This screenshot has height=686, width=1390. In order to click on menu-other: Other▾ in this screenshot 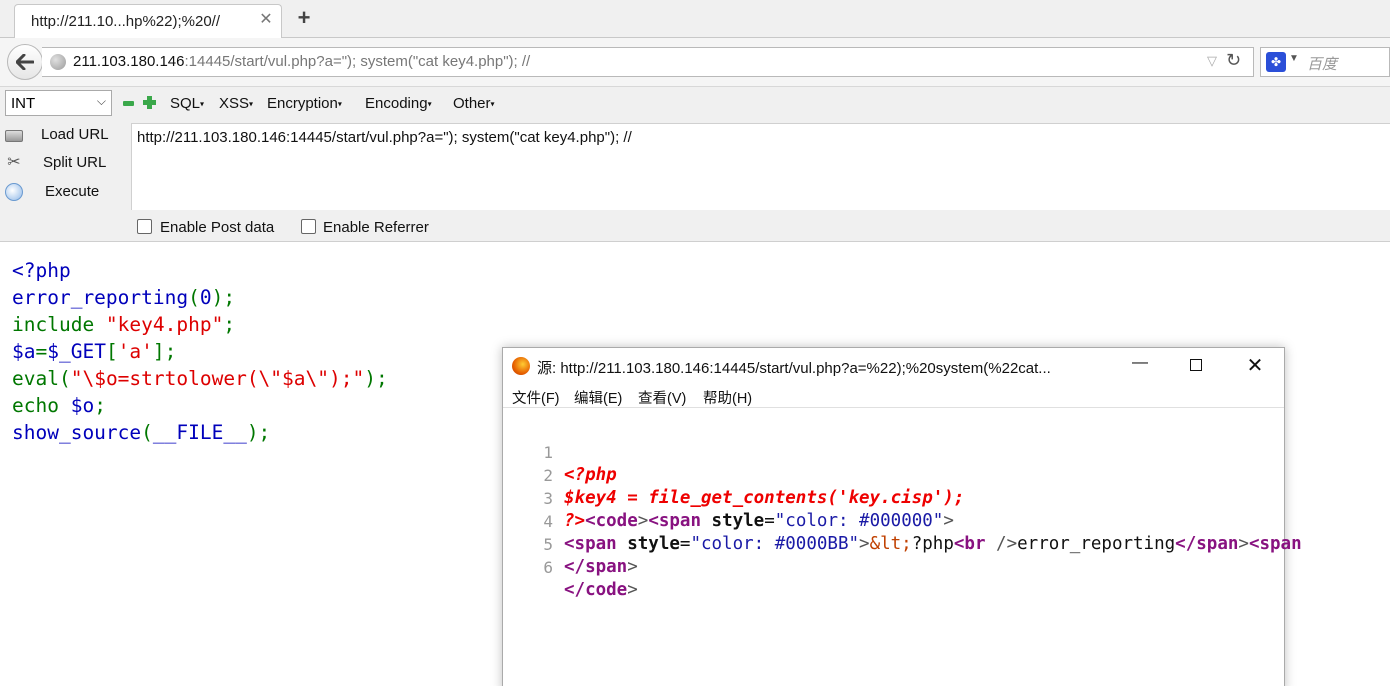, I will do `click(474, 103)`.